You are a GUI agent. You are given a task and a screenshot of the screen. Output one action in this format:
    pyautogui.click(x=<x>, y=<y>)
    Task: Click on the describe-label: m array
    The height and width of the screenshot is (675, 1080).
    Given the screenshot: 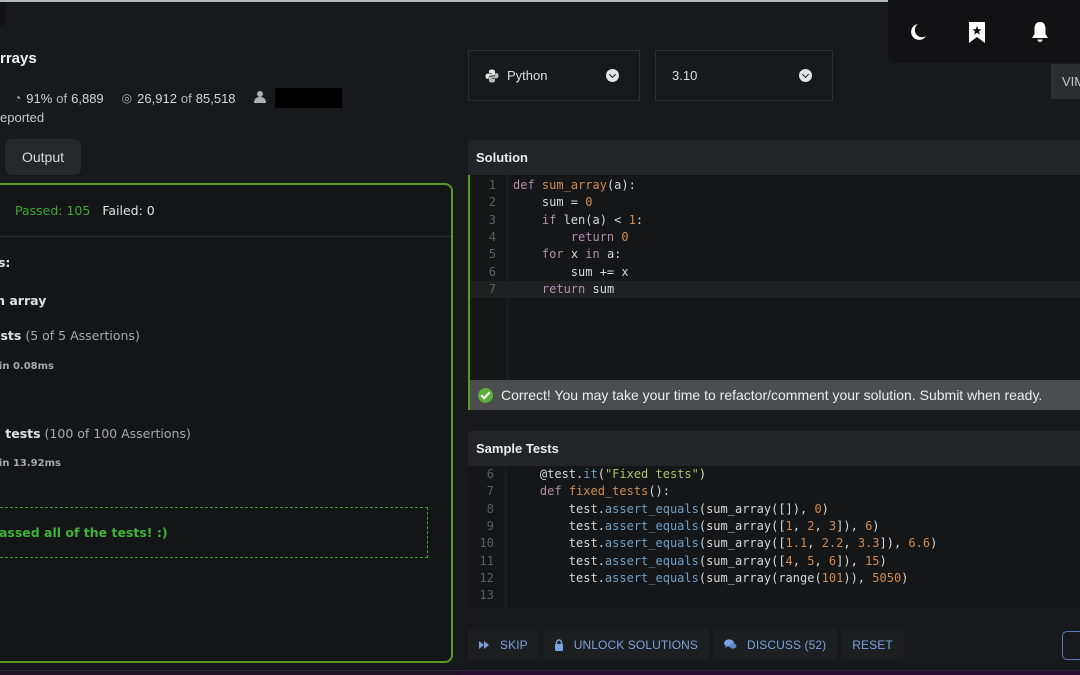 What is the action you would take?
    pyautogui.click(x=23, y=300)
    